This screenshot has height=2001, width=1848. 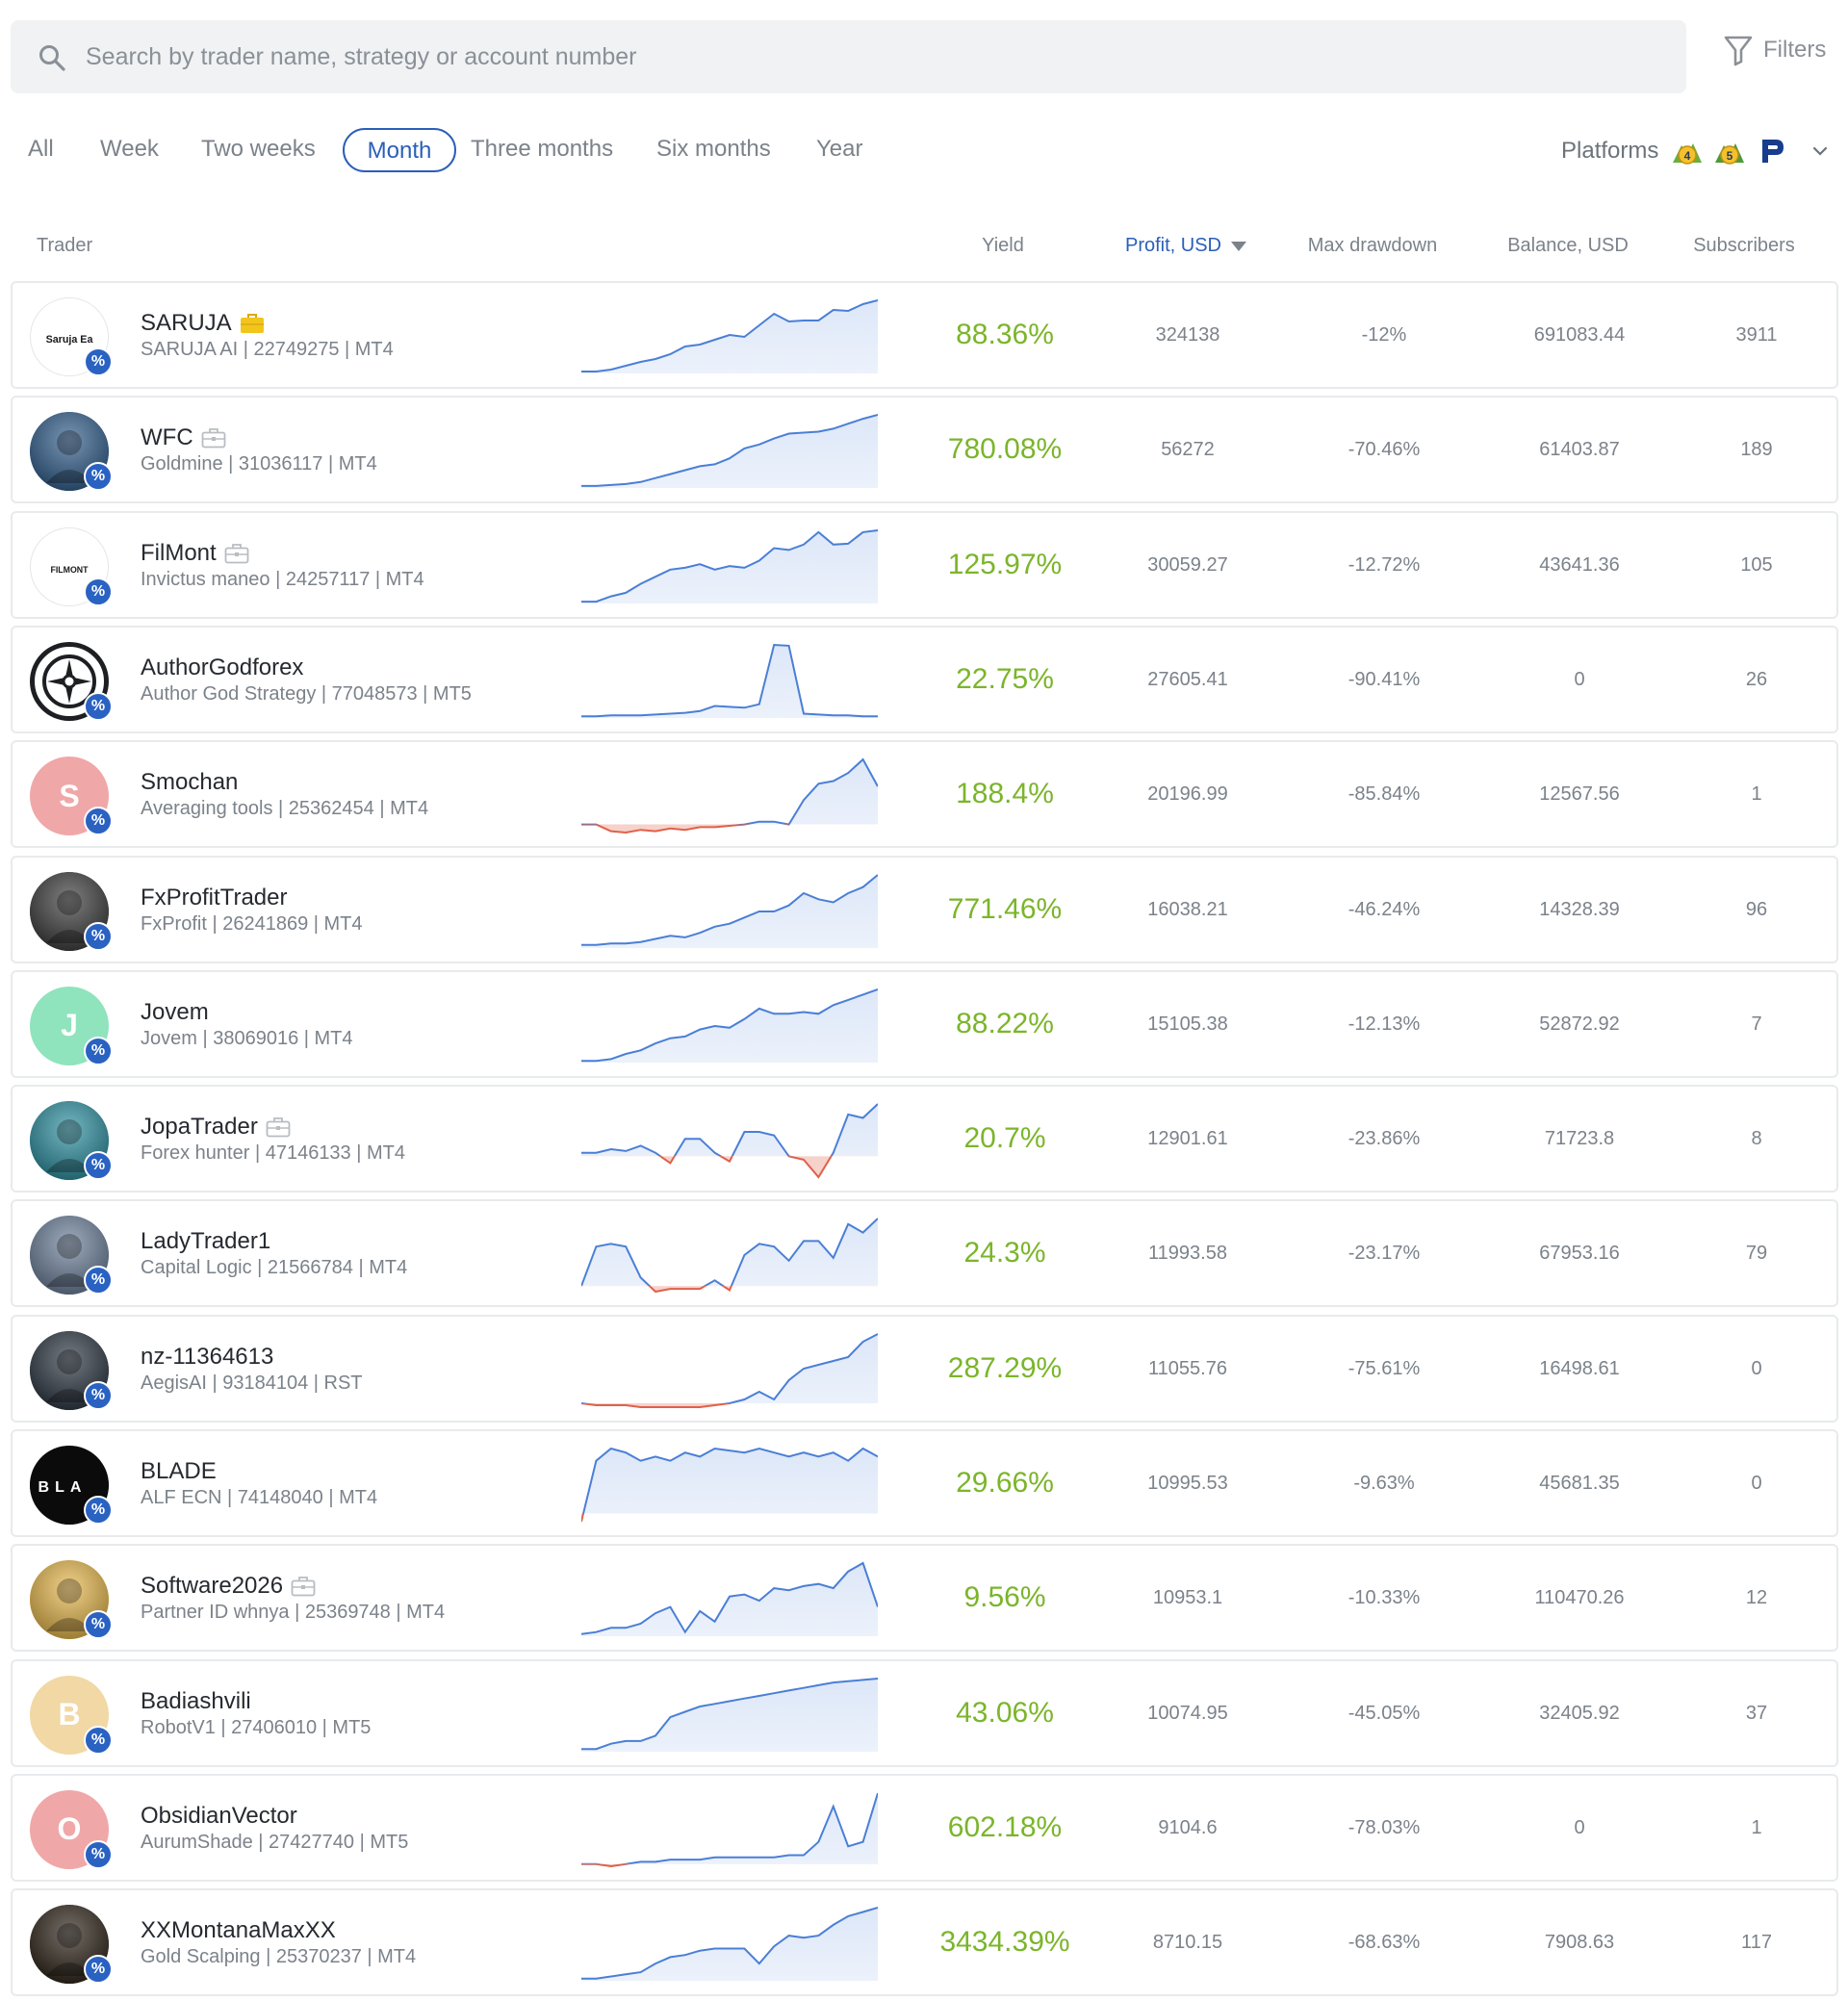 I want to click on column-yield: Yield, so click(x=1003, y=246).